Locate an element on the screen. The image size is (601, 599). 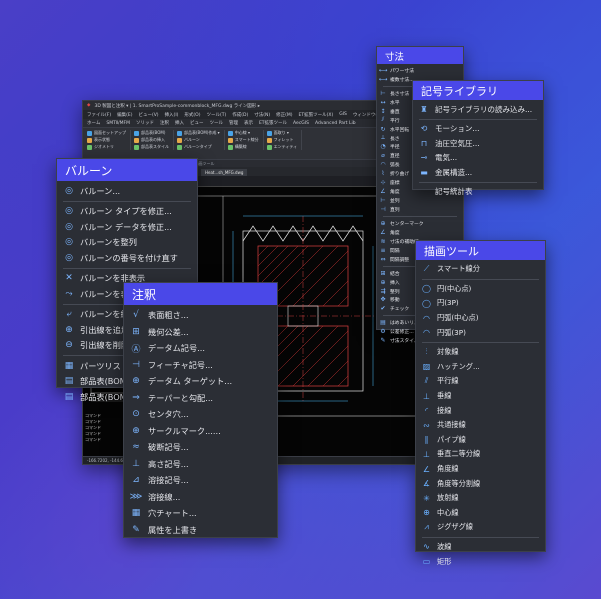
ribbon-button: バルーン is located at coordinates (198, 140).